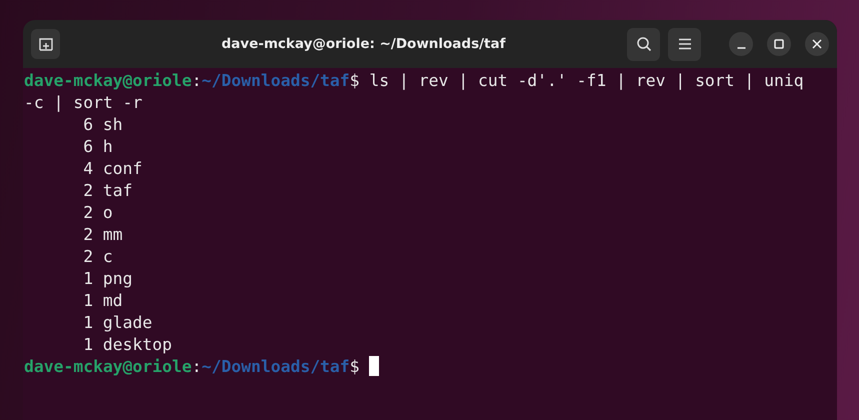 The height and width of the screenshot is (420, 859). I want to click on maximize-button, so click(779, 44).